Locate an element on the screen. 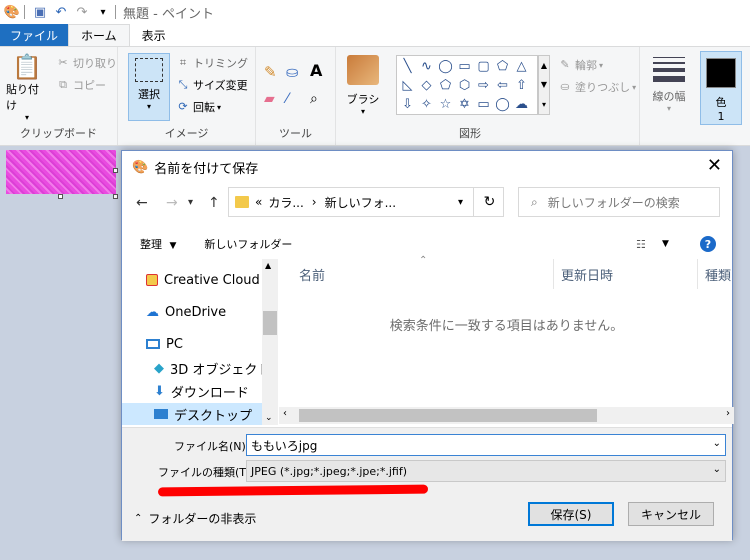 The height and width of the screenshot is (560, 750). shapes-scrollbar: ▲ ▼ ▾ is located at coordinates (544, 85).